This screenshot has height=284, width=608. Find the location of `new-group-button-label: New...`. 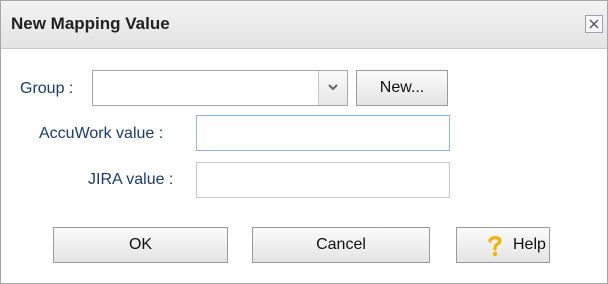

new-group-button-label: New... is located at coordinates (402, 87).